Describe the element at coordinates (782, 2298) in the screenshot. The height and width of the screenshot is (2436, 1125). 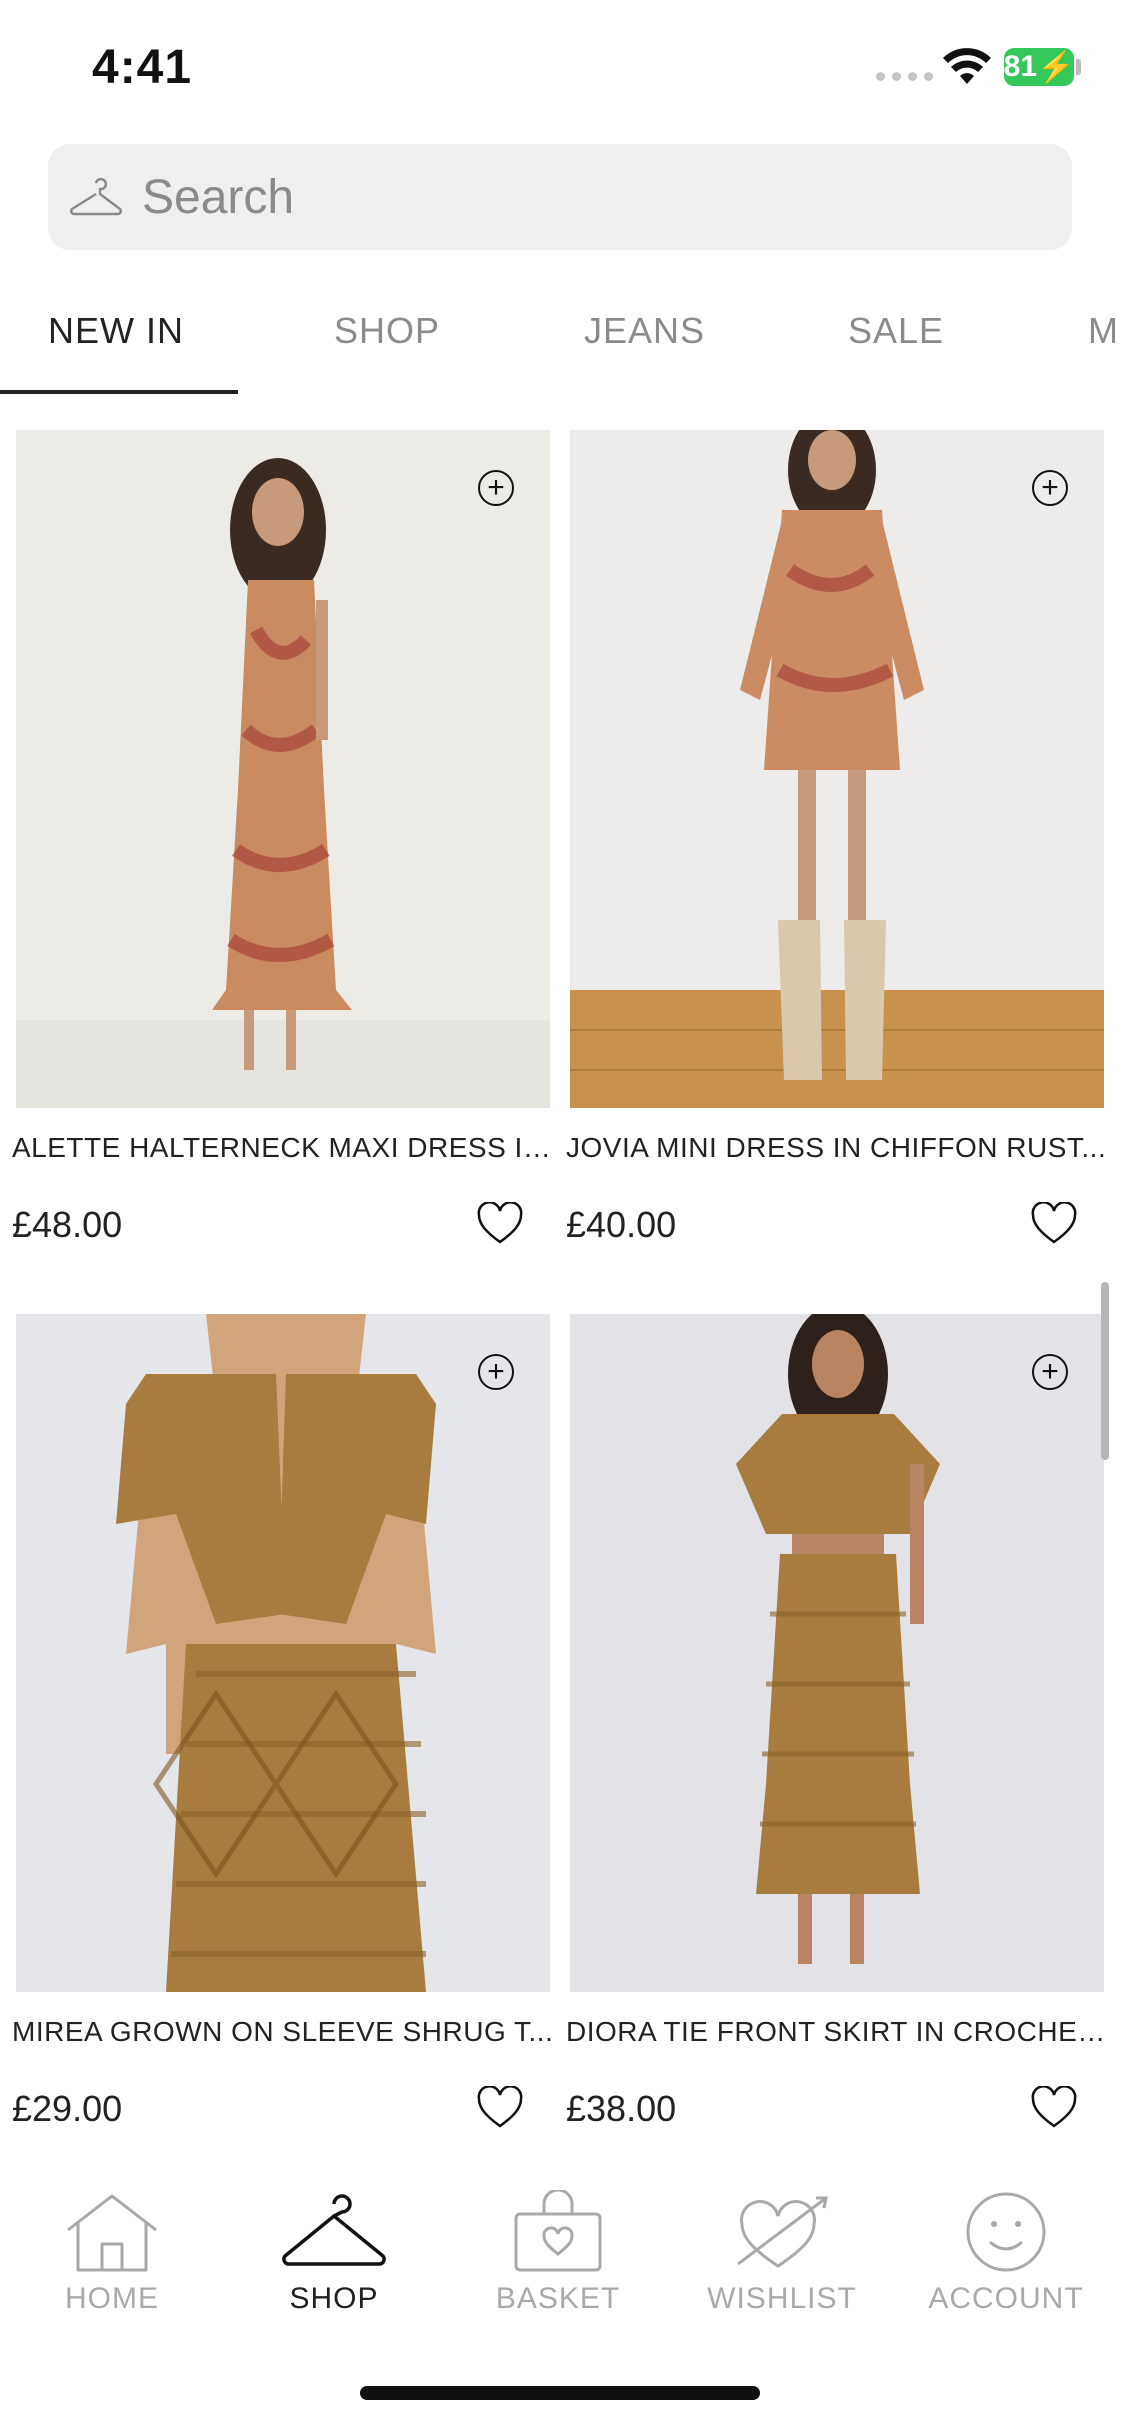
I see `nav-wishlist-label: WISHLIST` at that location.